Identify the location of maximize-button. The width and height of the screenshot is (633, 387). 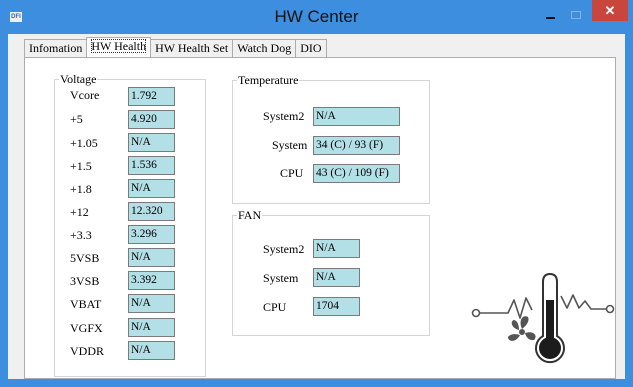
(576, 14).